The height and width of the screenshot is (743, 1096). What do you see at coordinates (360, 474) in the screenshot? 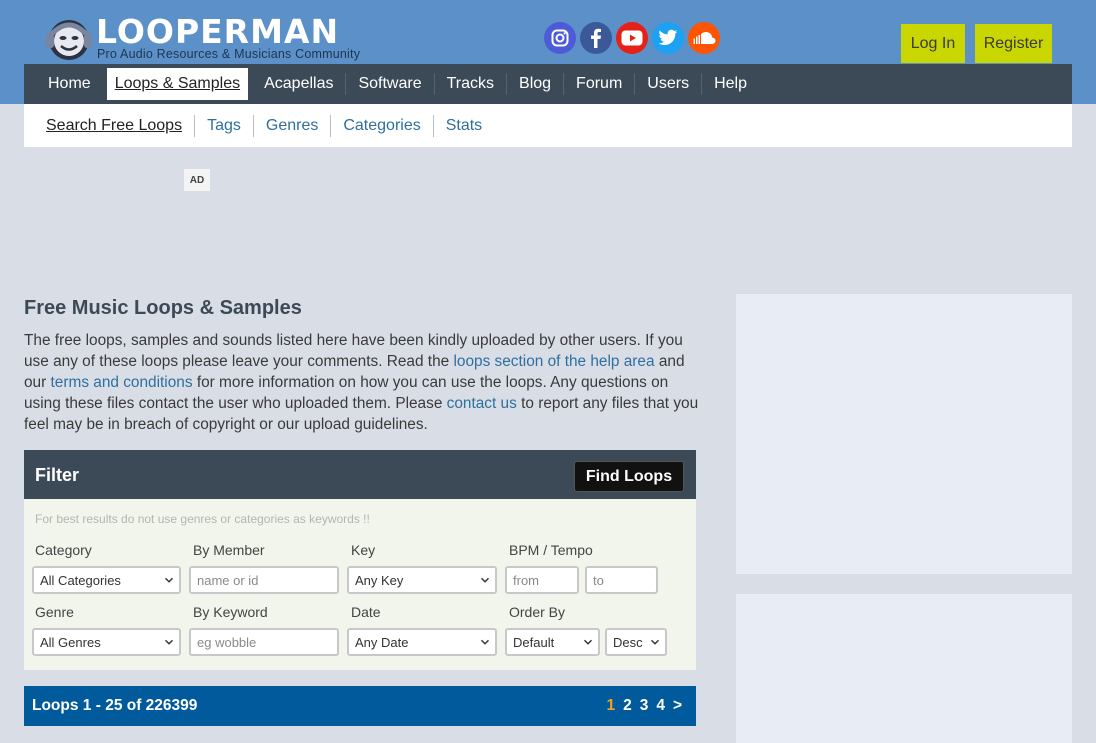
I see `filter-header: Filter Find Loops` at bounding box center [360, 474].